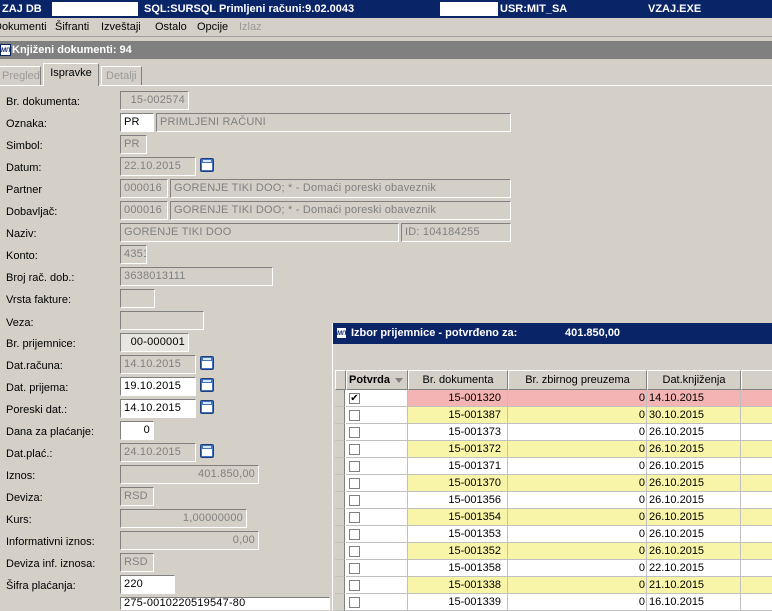  I want to click on table-row: 15-001387 0 30.10.2015, so click(553, 415).